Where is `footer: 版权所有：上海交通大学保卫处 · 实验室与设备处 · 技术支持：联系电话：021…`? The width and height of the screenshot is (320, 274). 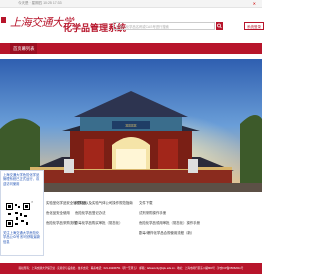 footer: 版权所有：上海交通大学保卫处 · 实验室与设备处 · 技术支持：联系电话：021… is located at coordinates (131, 268).